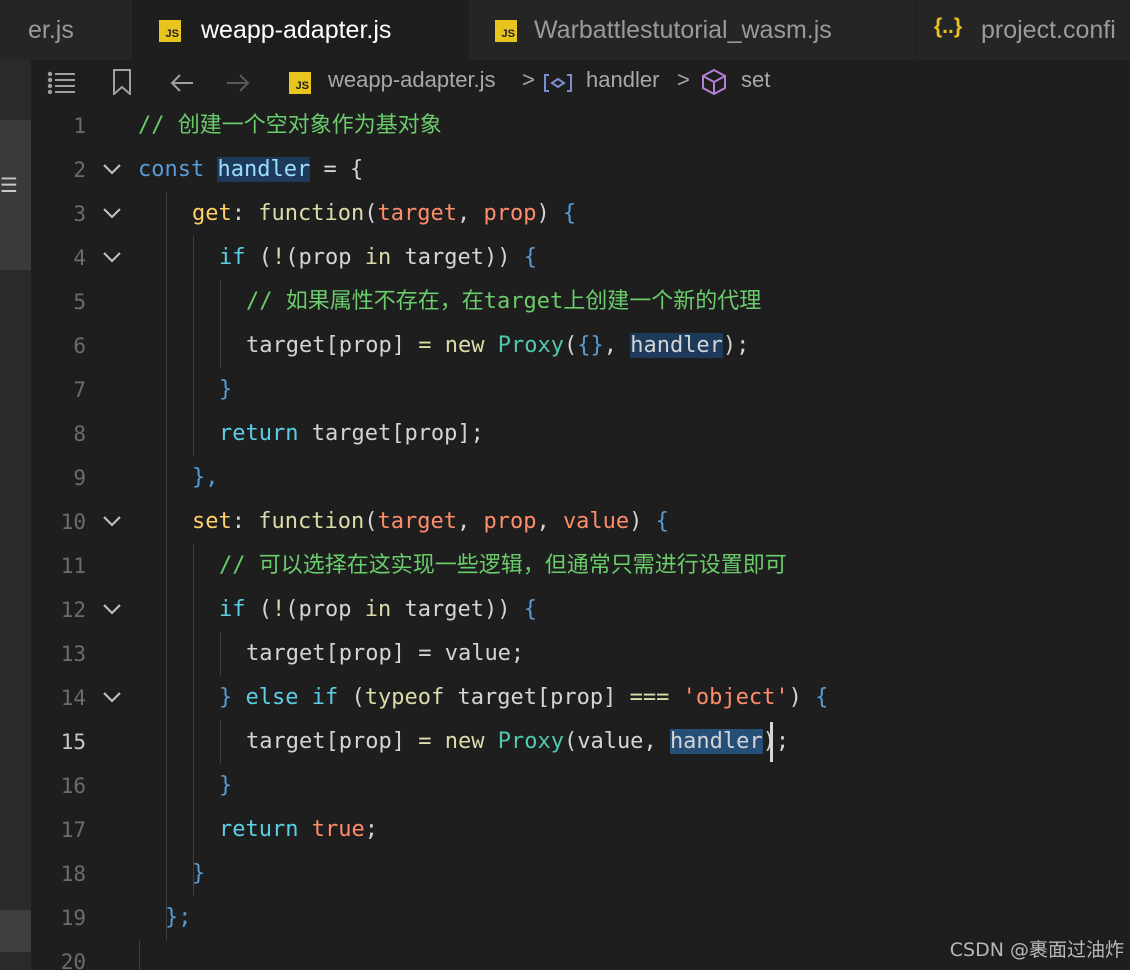 This screenshot has width=1130, height=970. I want to click on identifier: value, so click(610, 741).